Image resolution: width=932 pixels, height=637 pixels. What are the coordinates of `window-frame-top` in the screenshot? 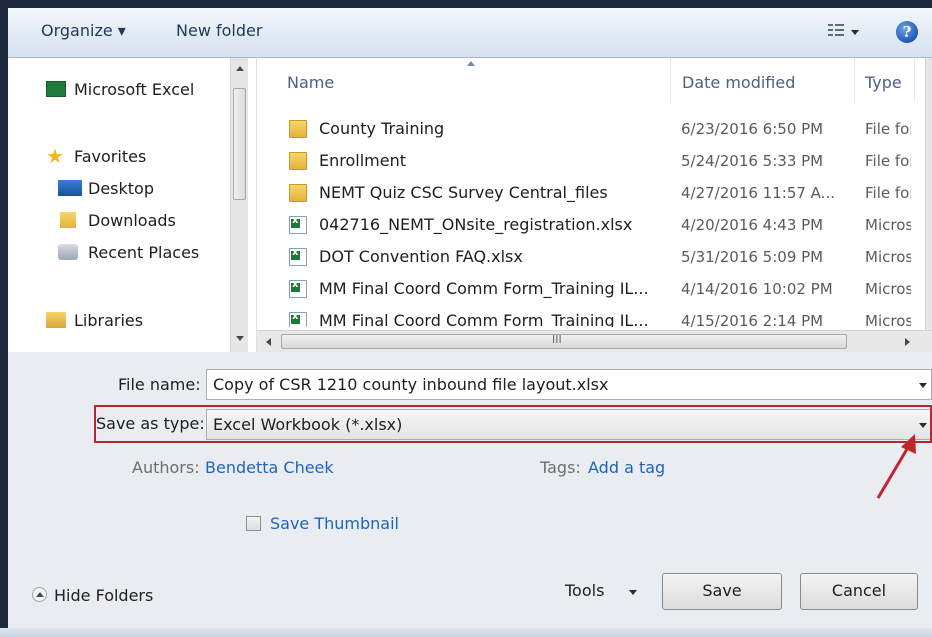 It's located at (466, 4).